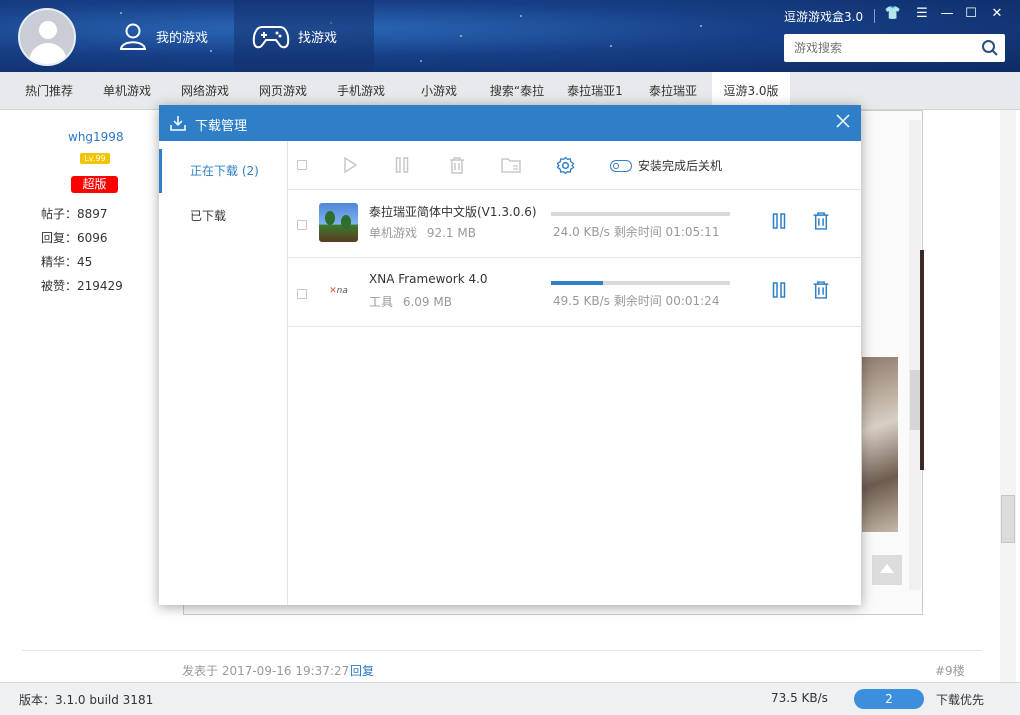 This screenshot has width=1020, height=715. Describe the element at coordinates (997, 13) in the screenshot. I see `close-icon: ✕` at that location.